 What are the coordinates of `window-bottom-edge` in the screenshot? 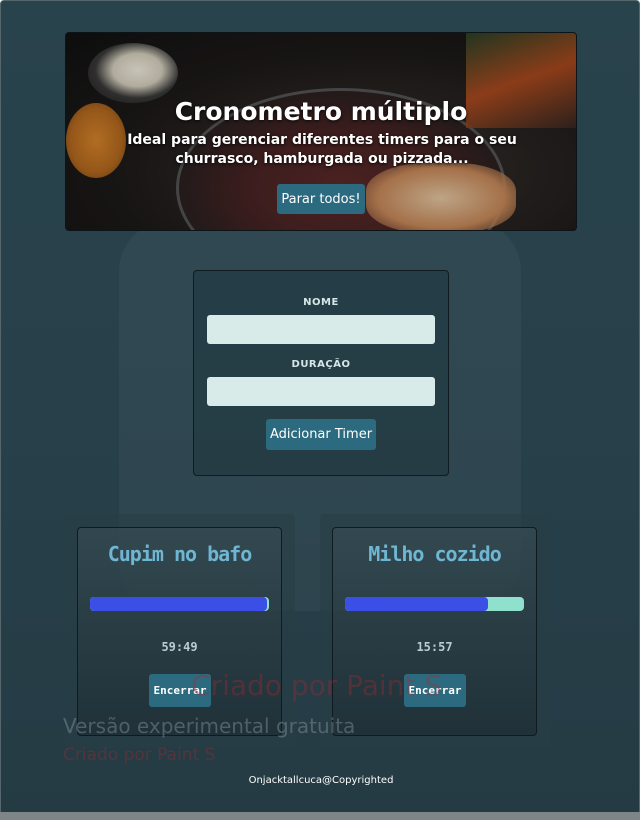 It's located at (320, 816).